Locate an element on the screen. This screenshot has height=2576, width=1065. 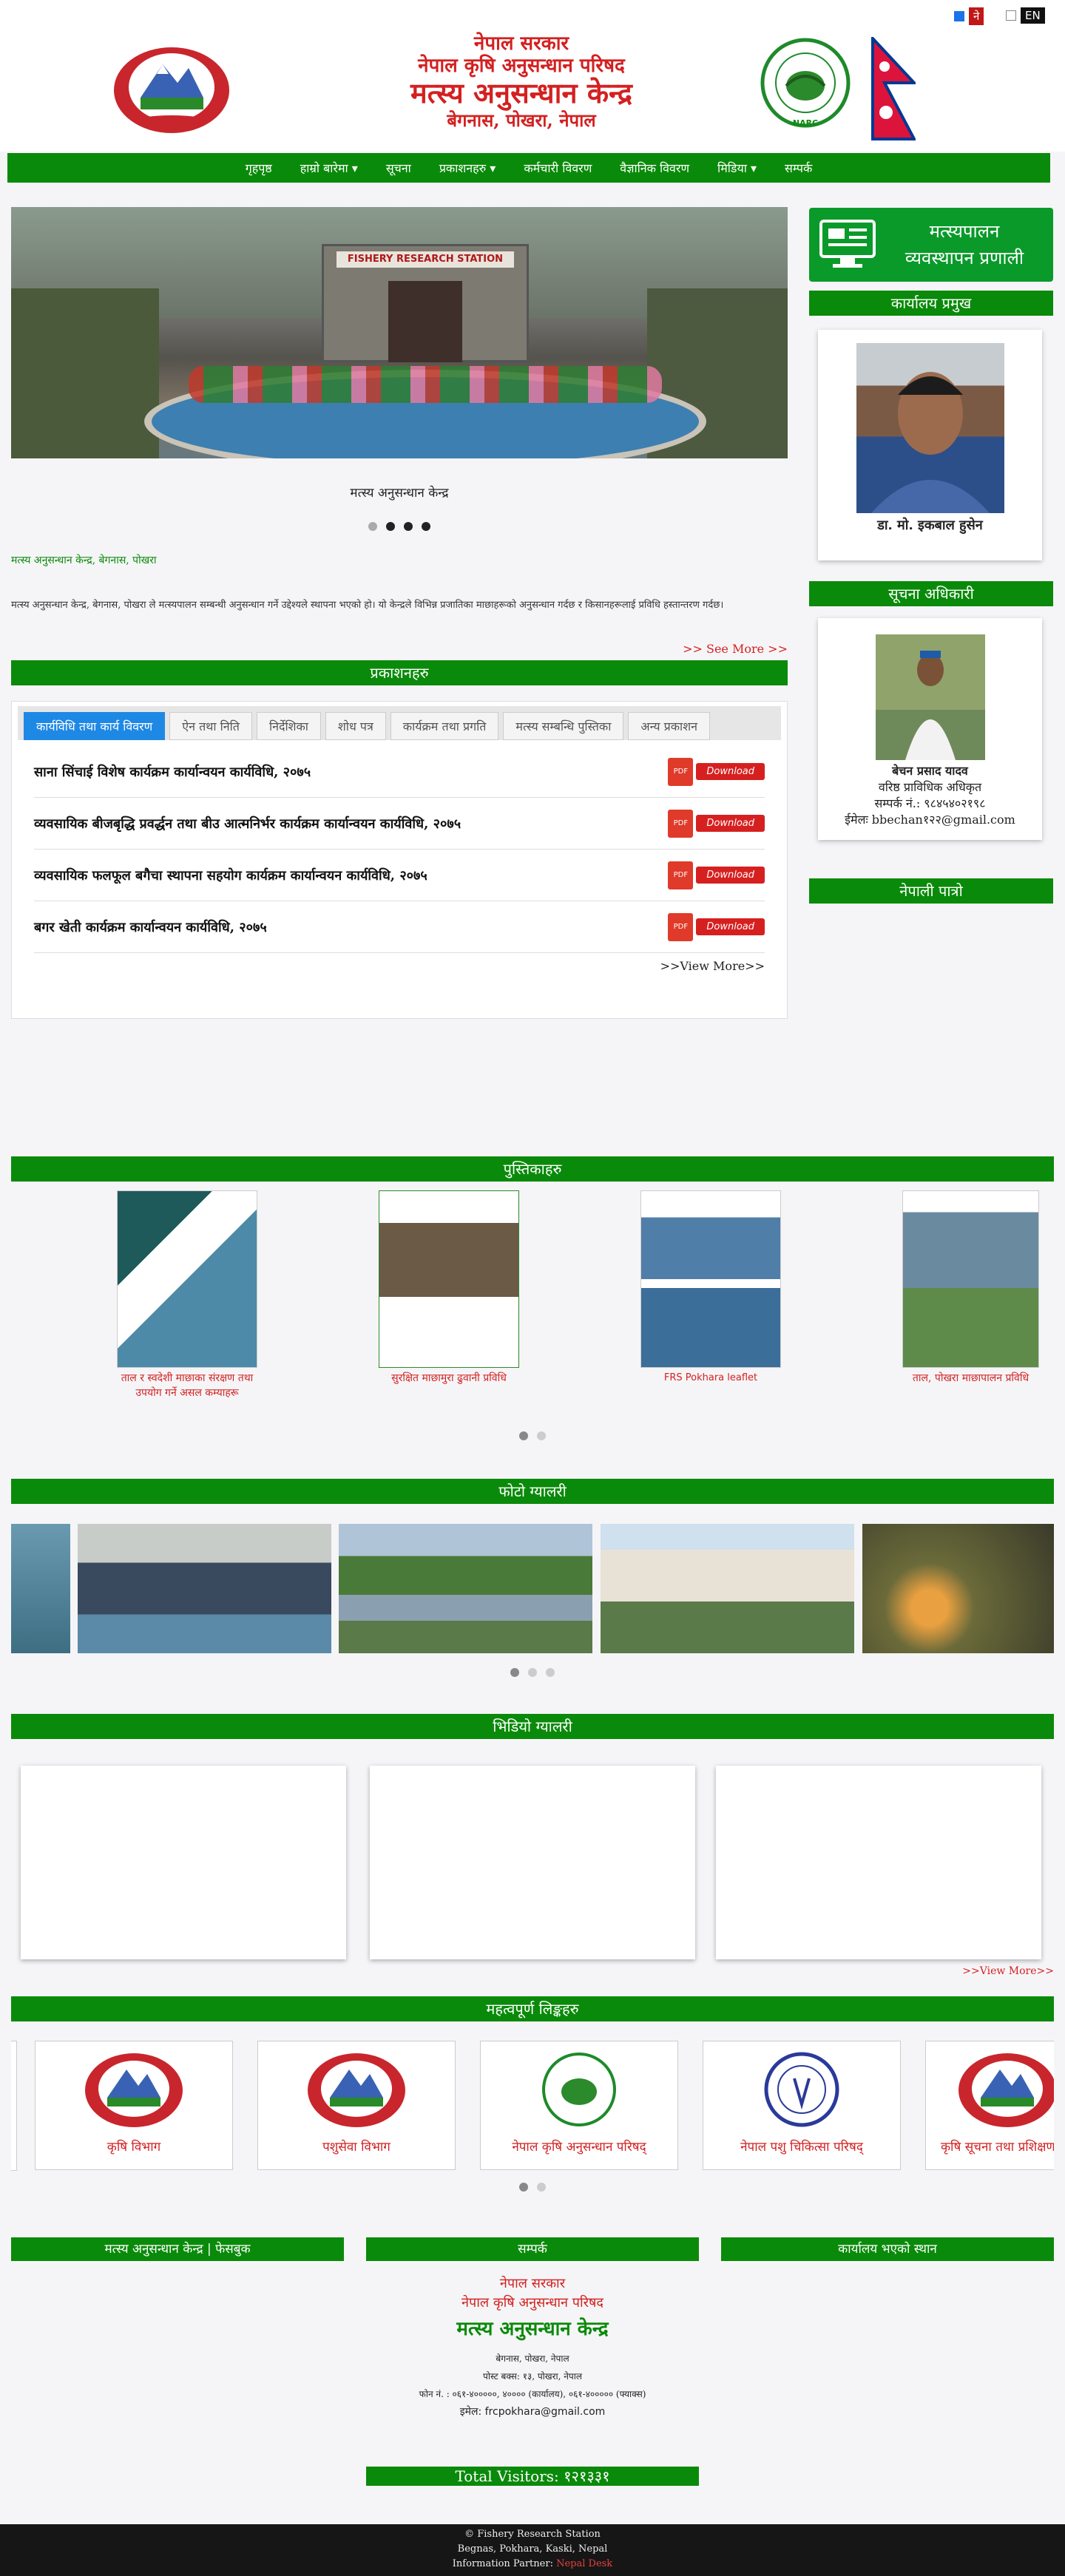
link-card: कृषि विभाग is located at coordinates (134, 2105).